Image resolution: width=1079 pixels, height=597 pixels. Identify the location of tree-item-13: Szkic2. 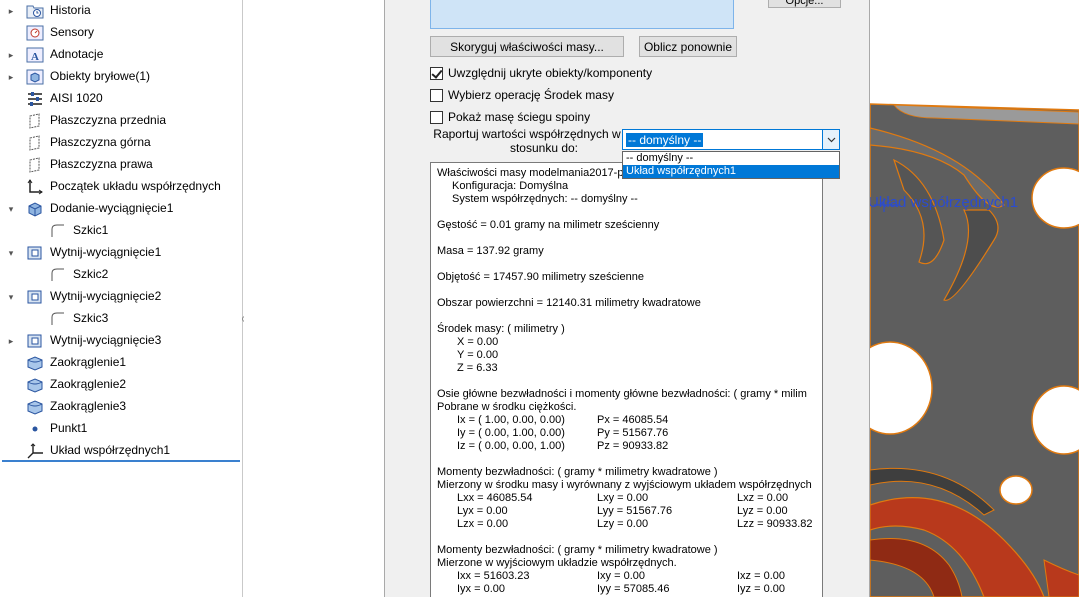
(120, 275).